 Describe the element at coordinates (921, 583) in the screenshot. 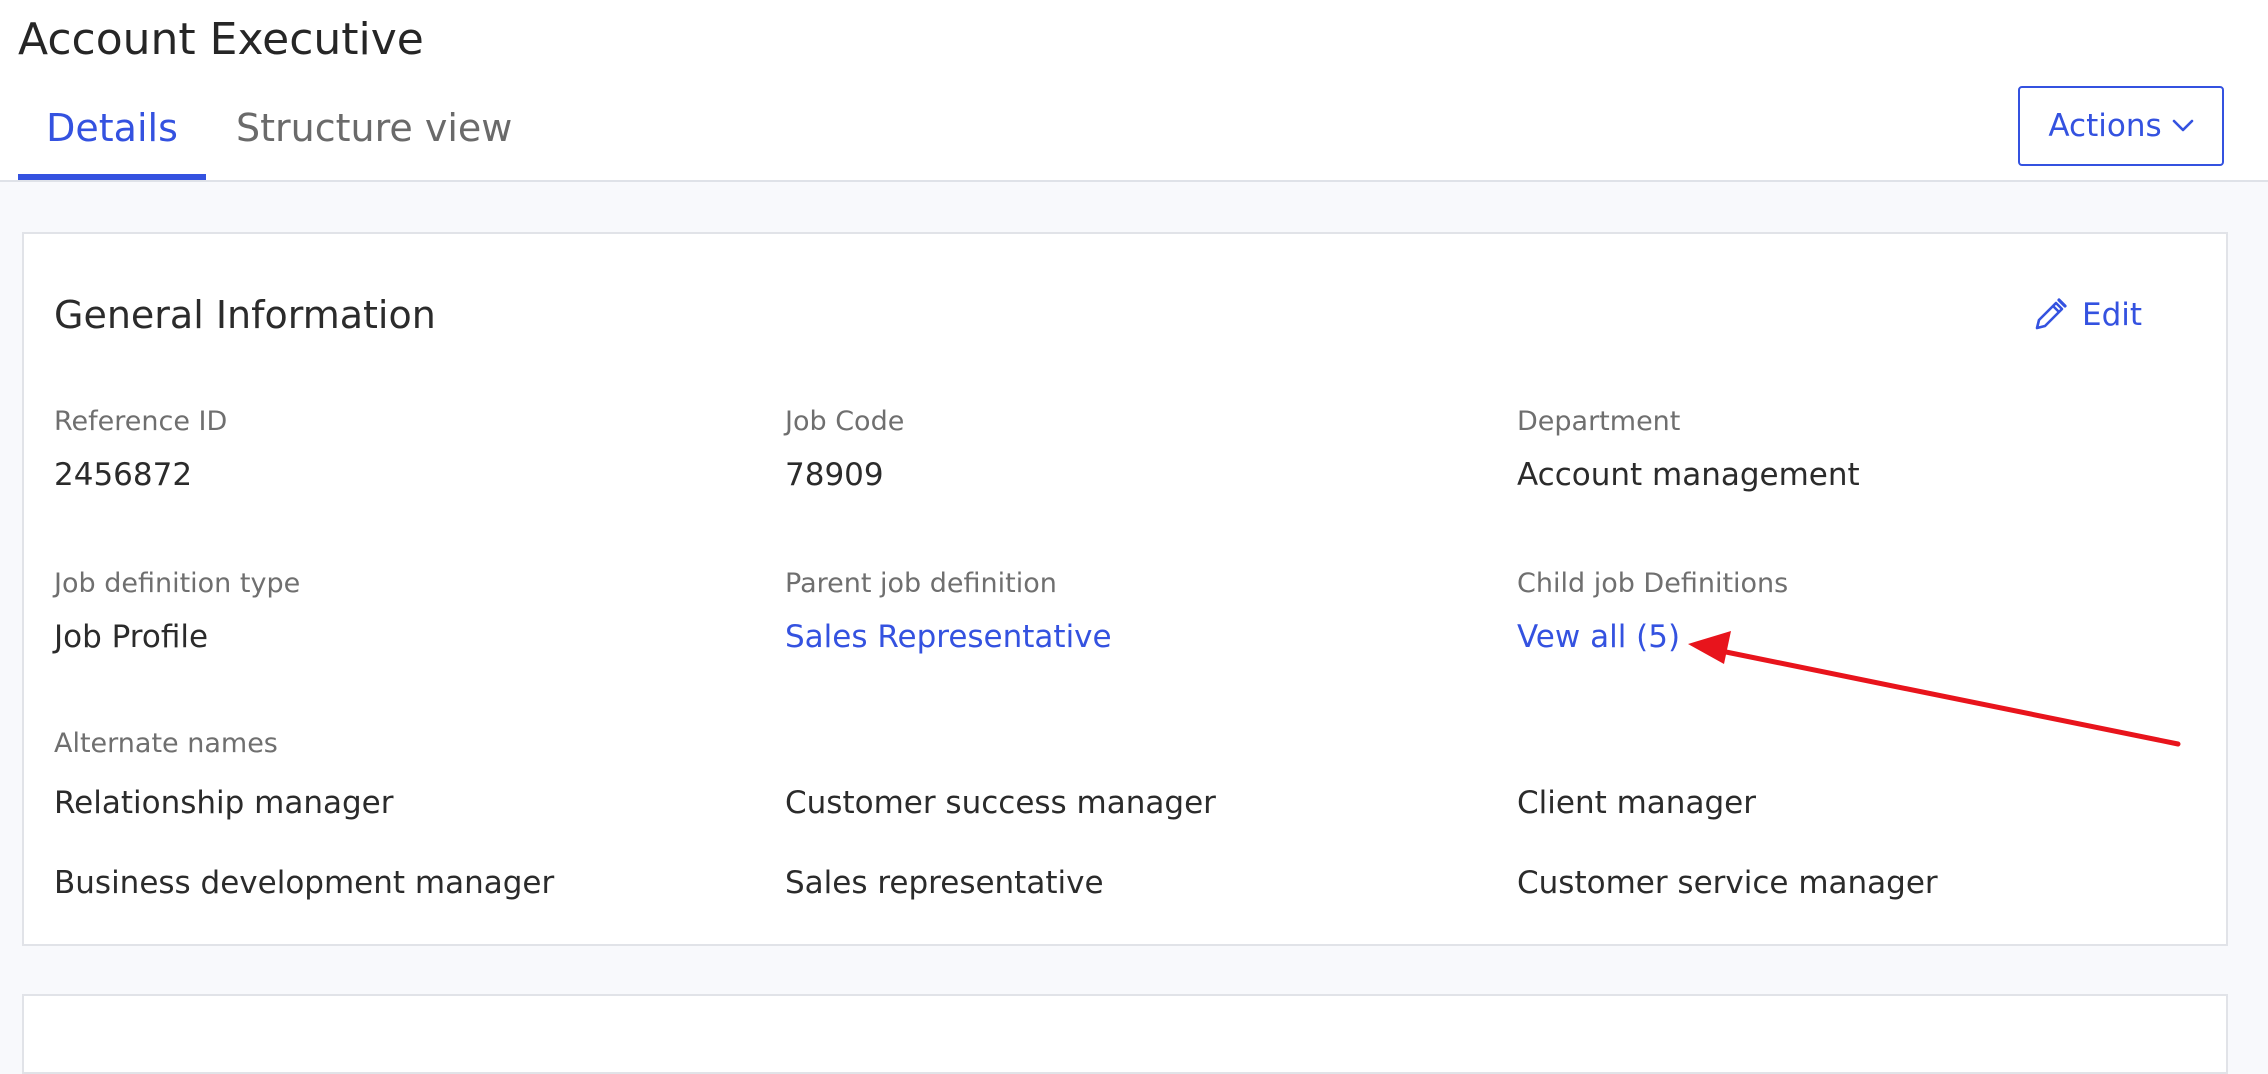

I see `parent-job-definition-label: Parent job definition` at that location.